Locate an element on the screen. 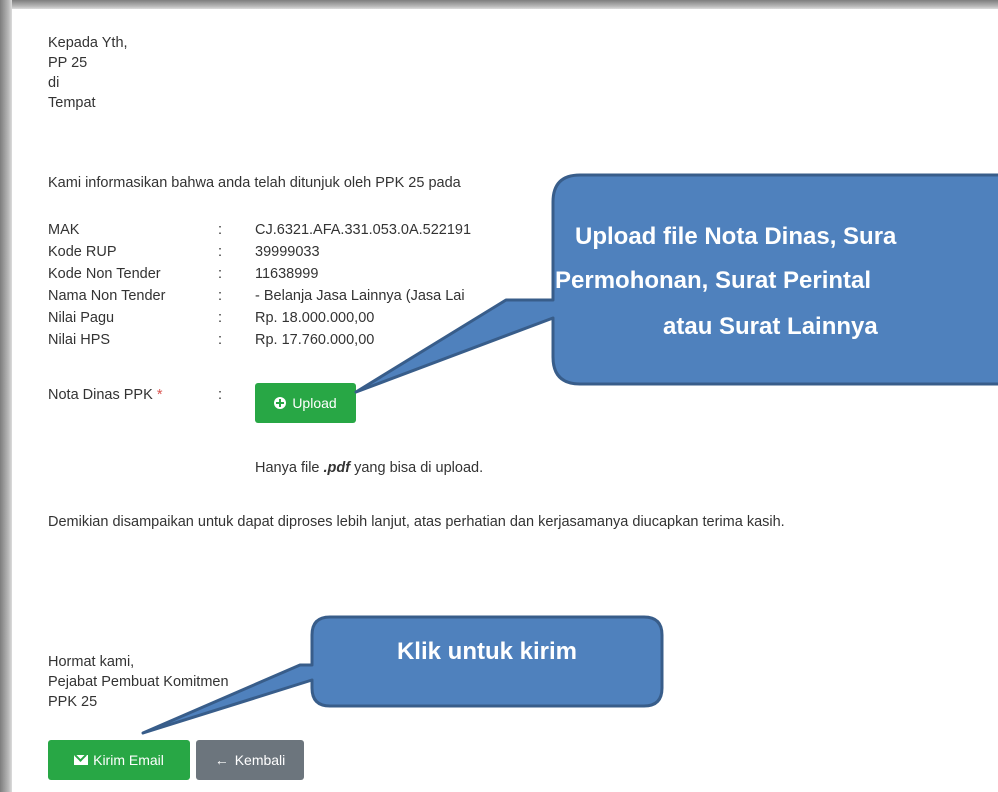  kirim-callout-text: Klik untuk kirim is located at coordinates (487, 651).